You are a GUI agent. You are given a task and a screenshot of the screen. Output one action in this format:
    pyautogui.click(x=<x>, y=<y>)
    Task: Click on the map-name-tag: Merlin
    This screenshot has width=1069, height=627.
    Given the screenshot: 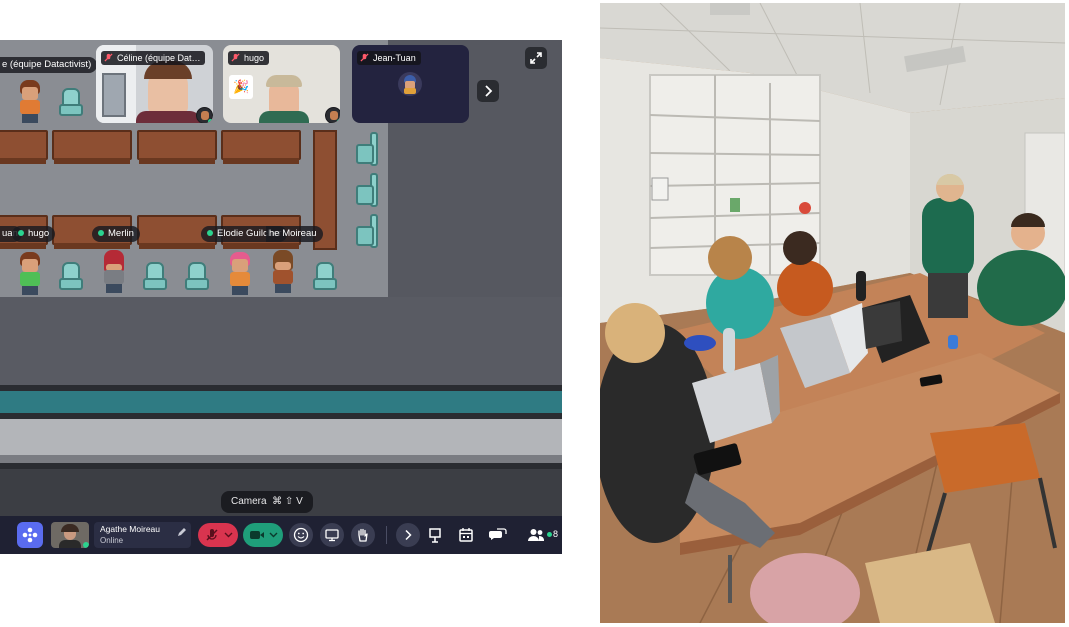 What is the action you would take?
    pyautogui.click(x=116, y=234)
    